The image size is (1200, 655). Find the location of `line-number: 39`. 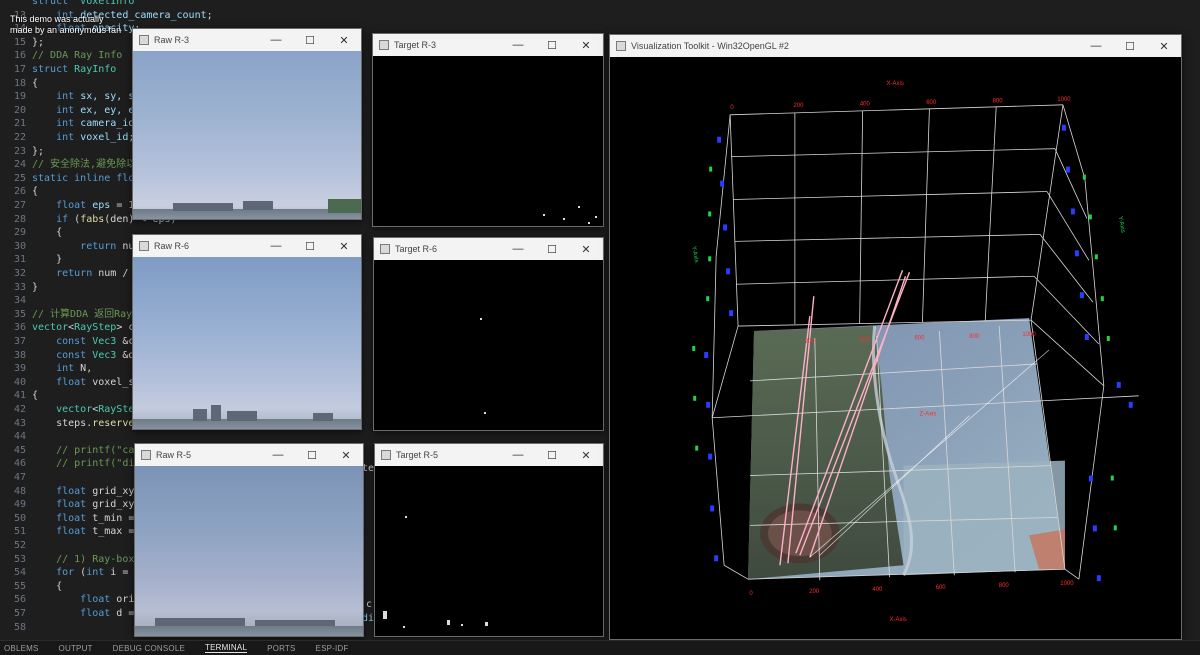

line-number: 39 is located at coordinates (19, 369).